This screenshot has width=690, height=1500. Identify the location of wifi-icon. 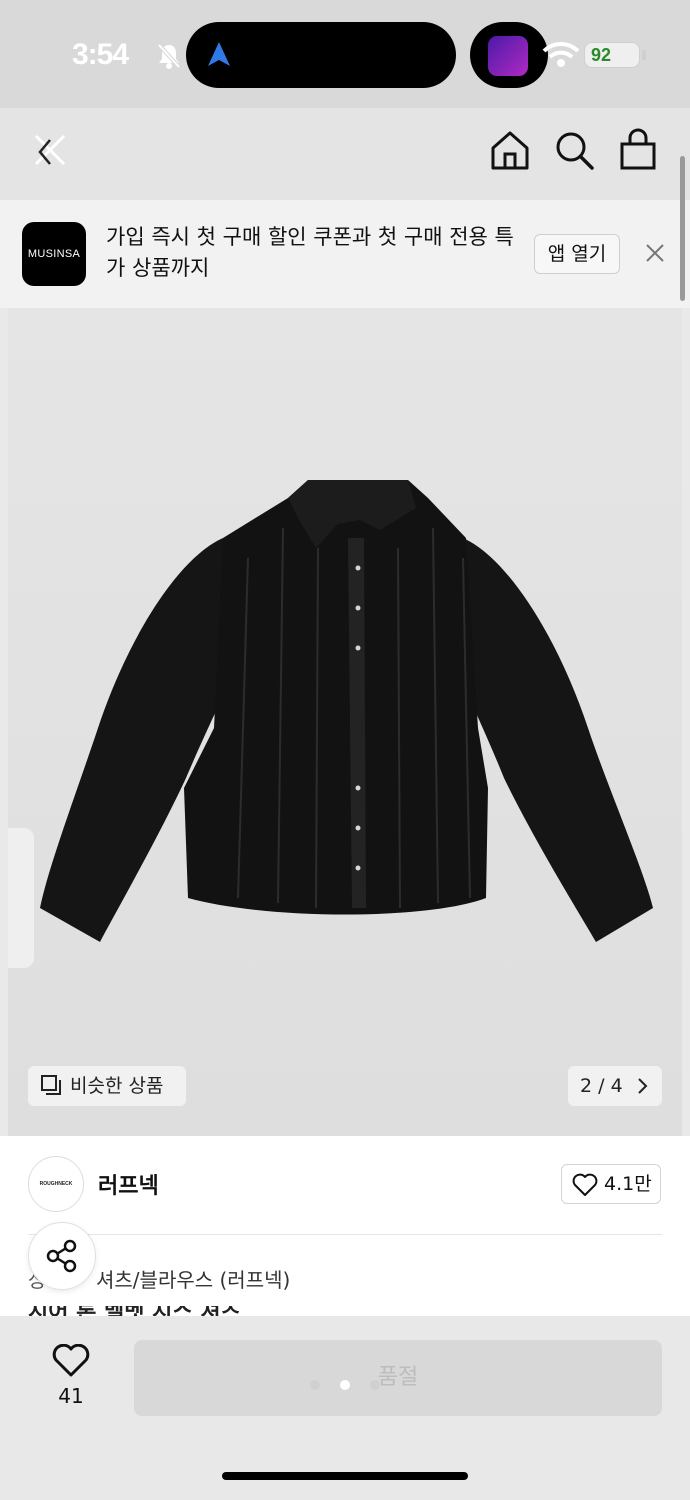
(561, 54).